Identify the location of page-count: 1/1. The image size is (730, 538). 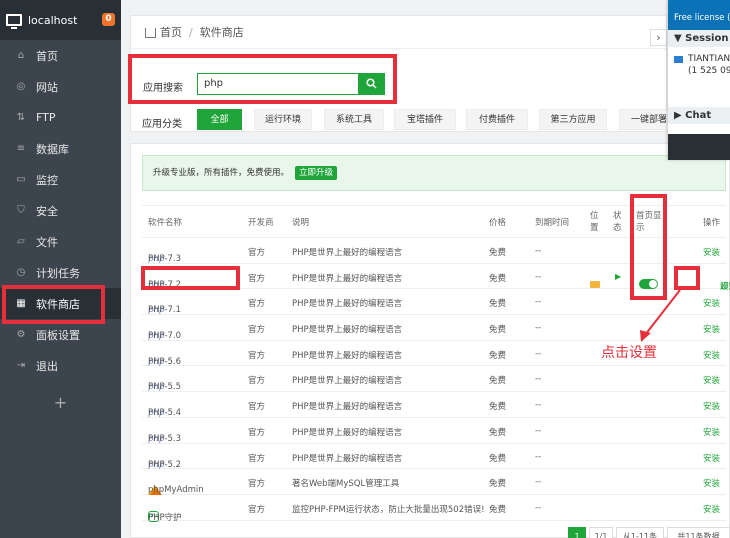
(601, 532).